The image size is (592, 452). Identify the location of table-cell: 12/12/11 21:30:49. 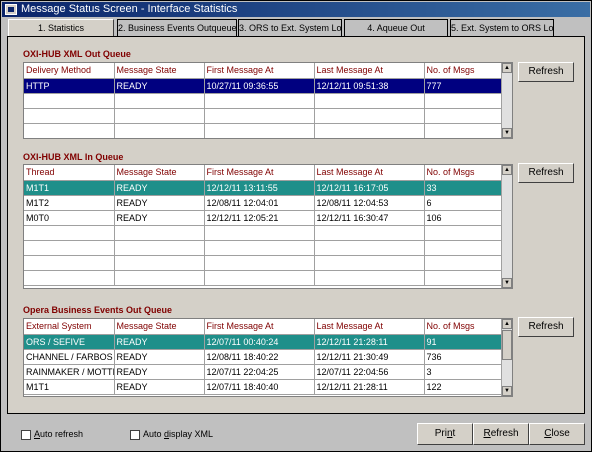
(369, 357).